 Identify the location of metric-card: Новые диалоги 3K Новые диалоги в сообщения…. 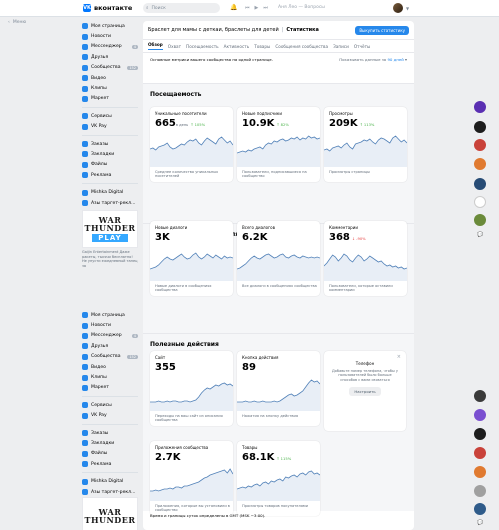
(191, 258).